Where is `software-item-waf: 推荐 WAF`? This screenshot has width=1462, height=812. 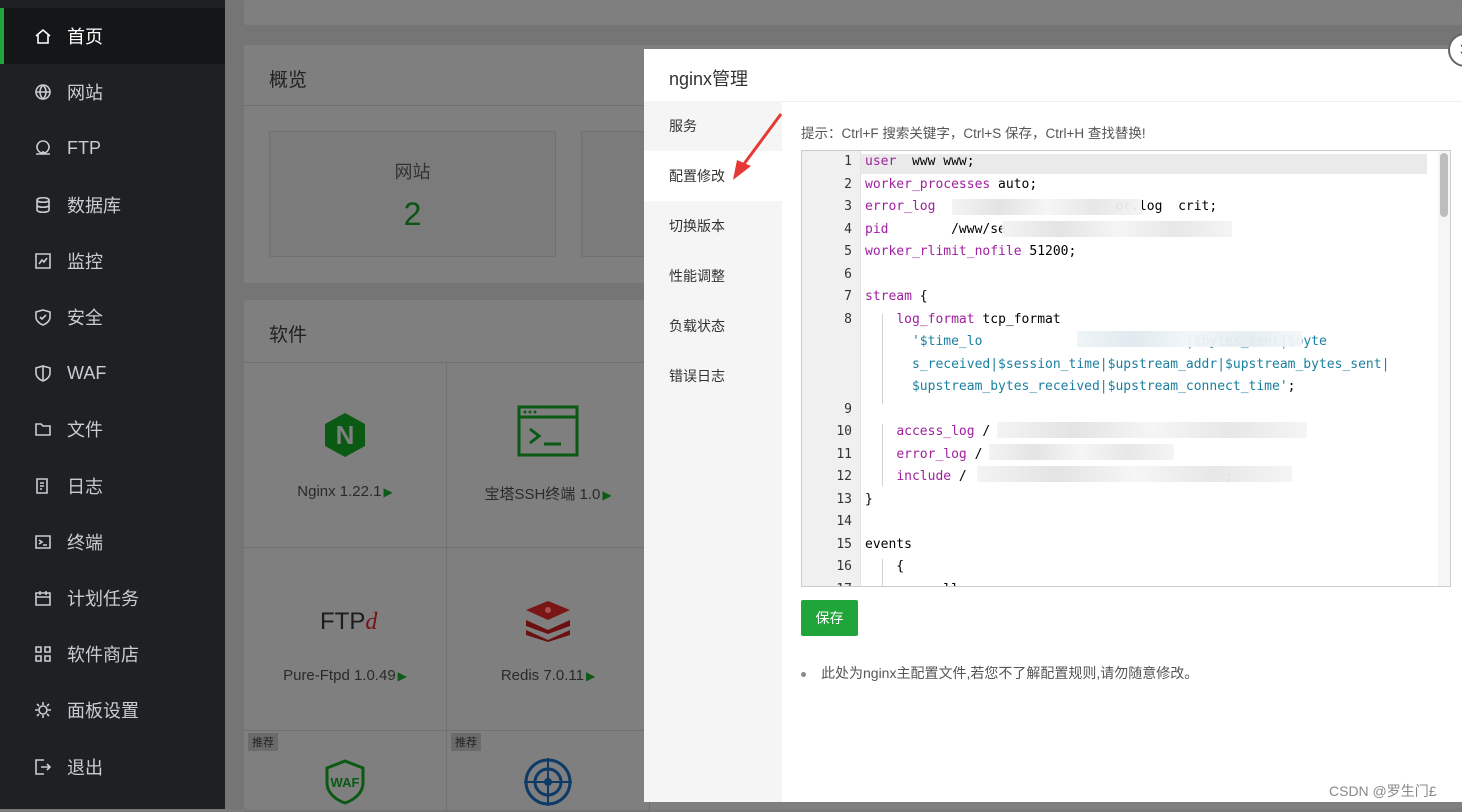 software-item-waf: 推荐 WAF is located at coordinates (345, 771).